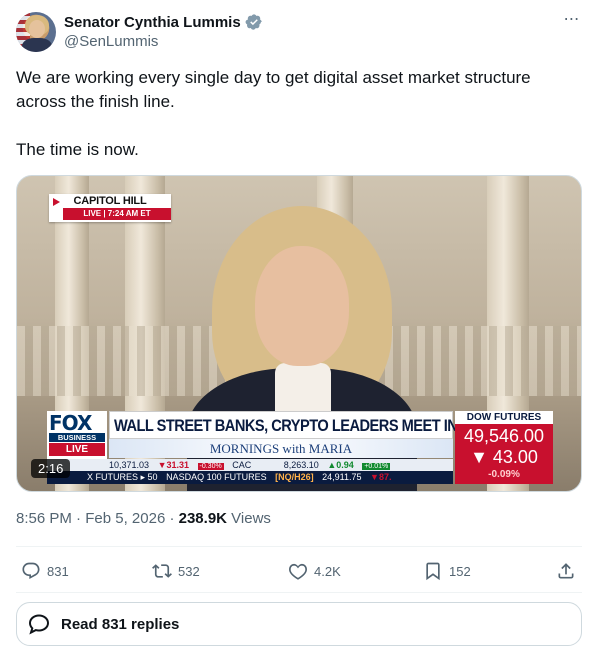 The width and height of the screenshot is (598, 656). What do you see at coordinates (299, 624) in the screenshot?
I see `read-replies-button: Read 831 replies` at bounding box center [299, 624].